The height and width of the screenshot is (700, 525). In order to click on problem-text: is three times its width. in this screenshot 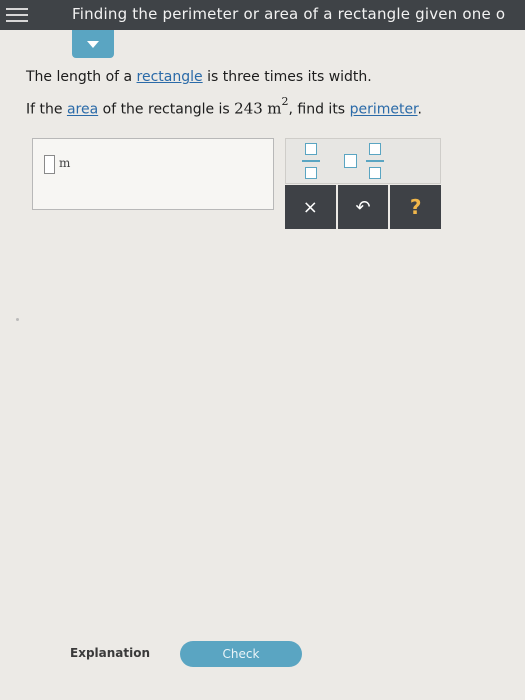, I will do `click(287, 77)`.